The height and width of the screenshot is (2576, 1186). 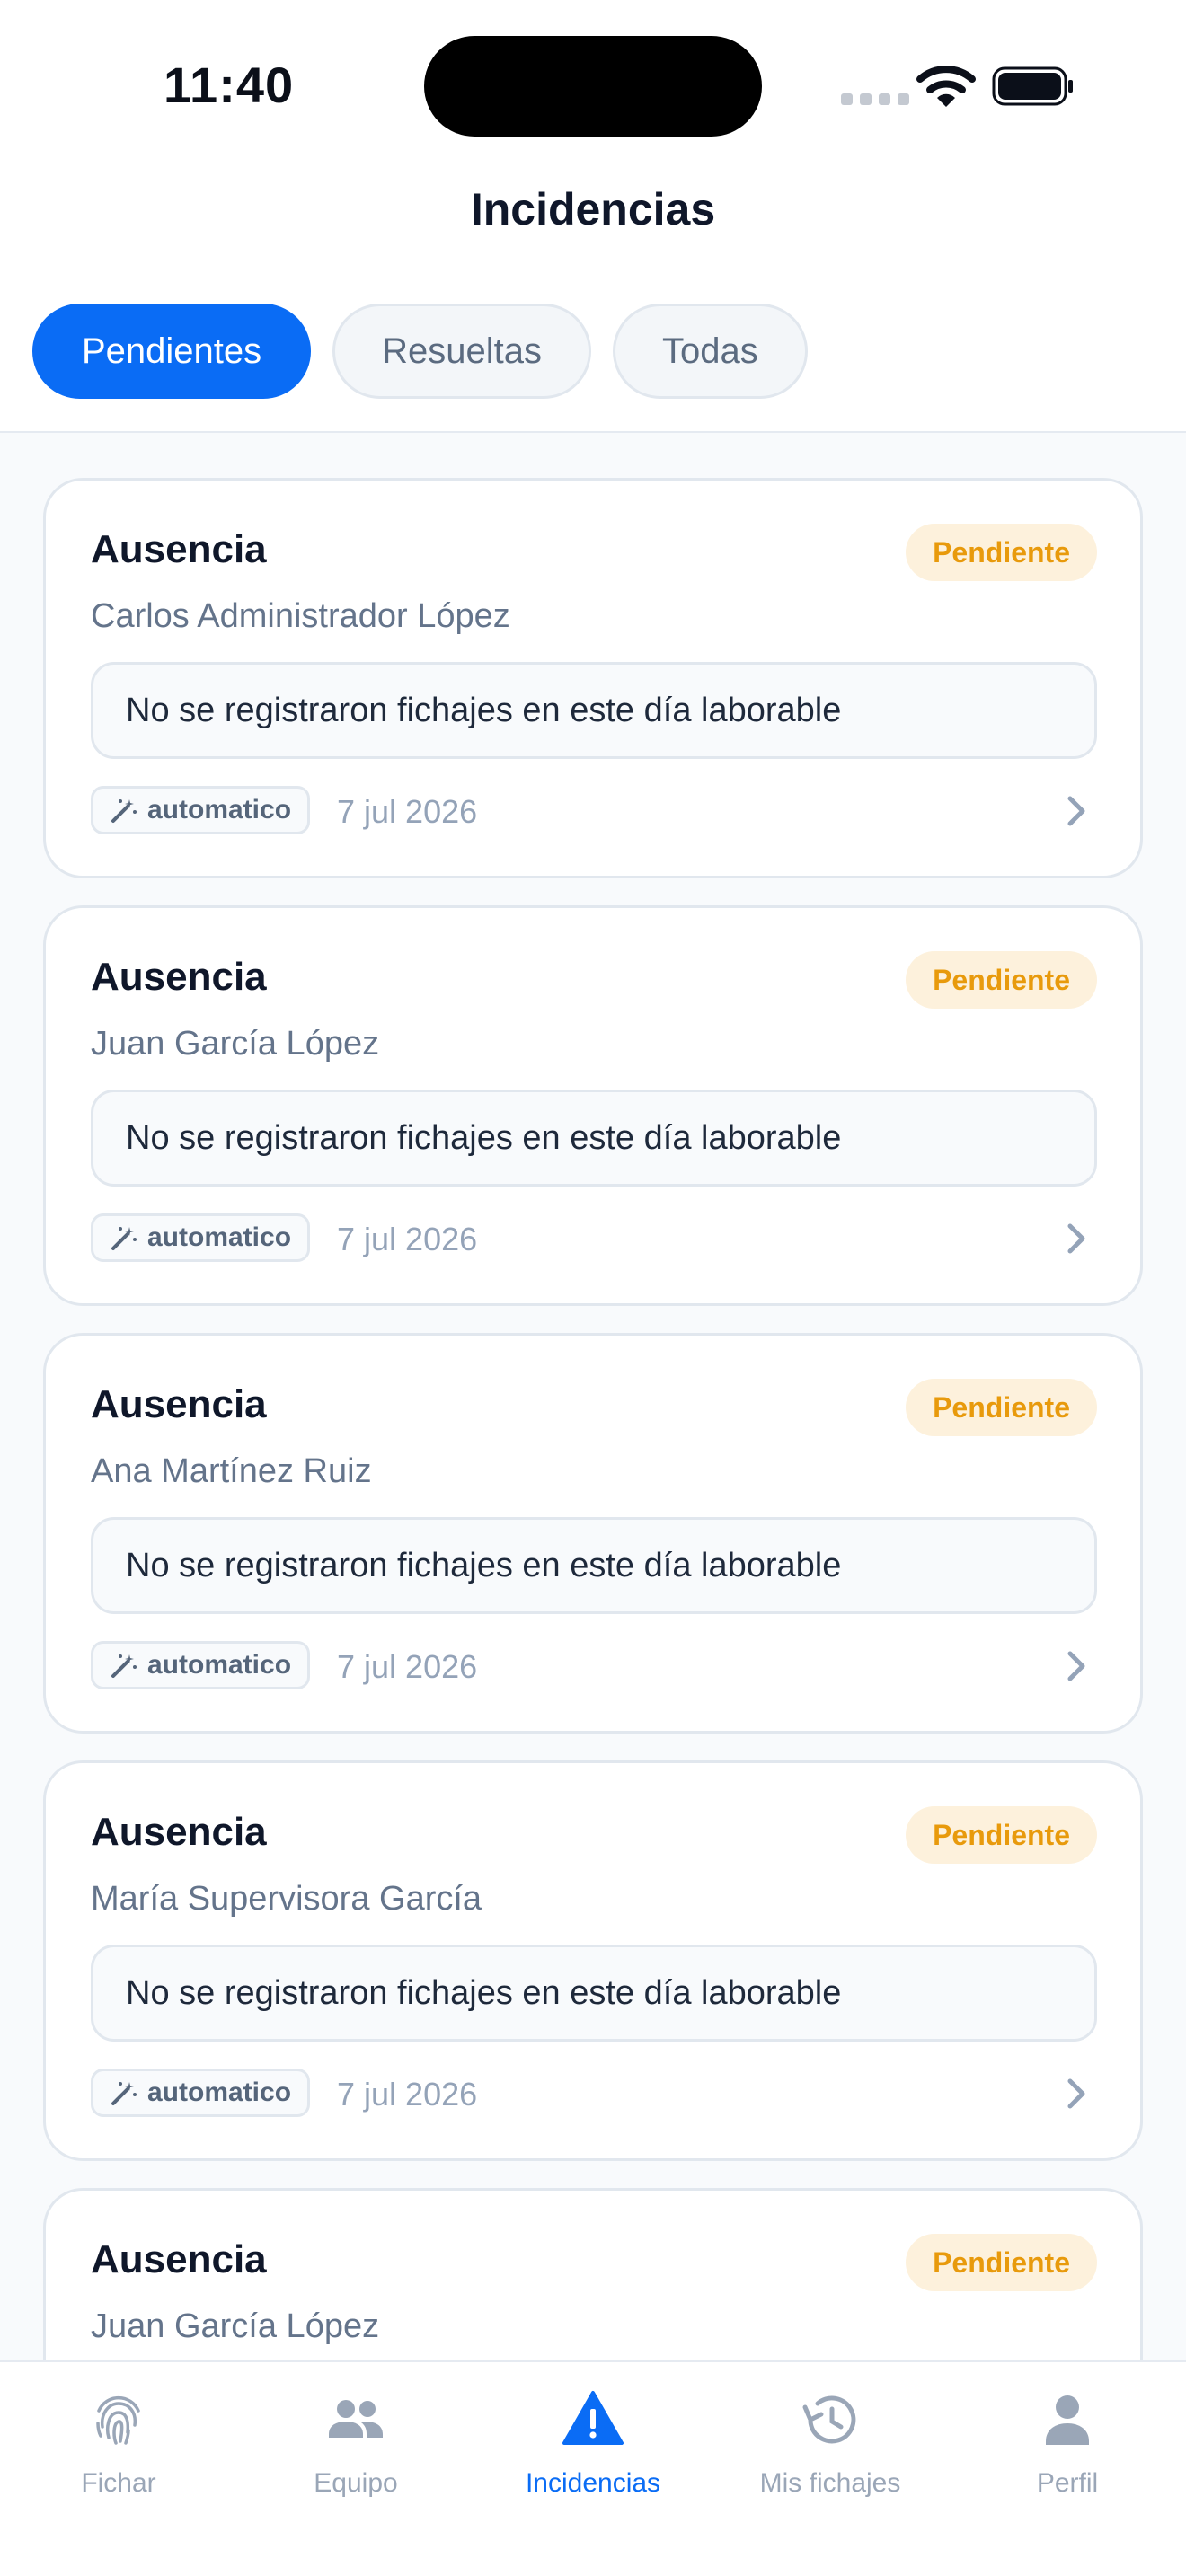 I want to click on fingerprint-icon, so click(x=118, y=2420).